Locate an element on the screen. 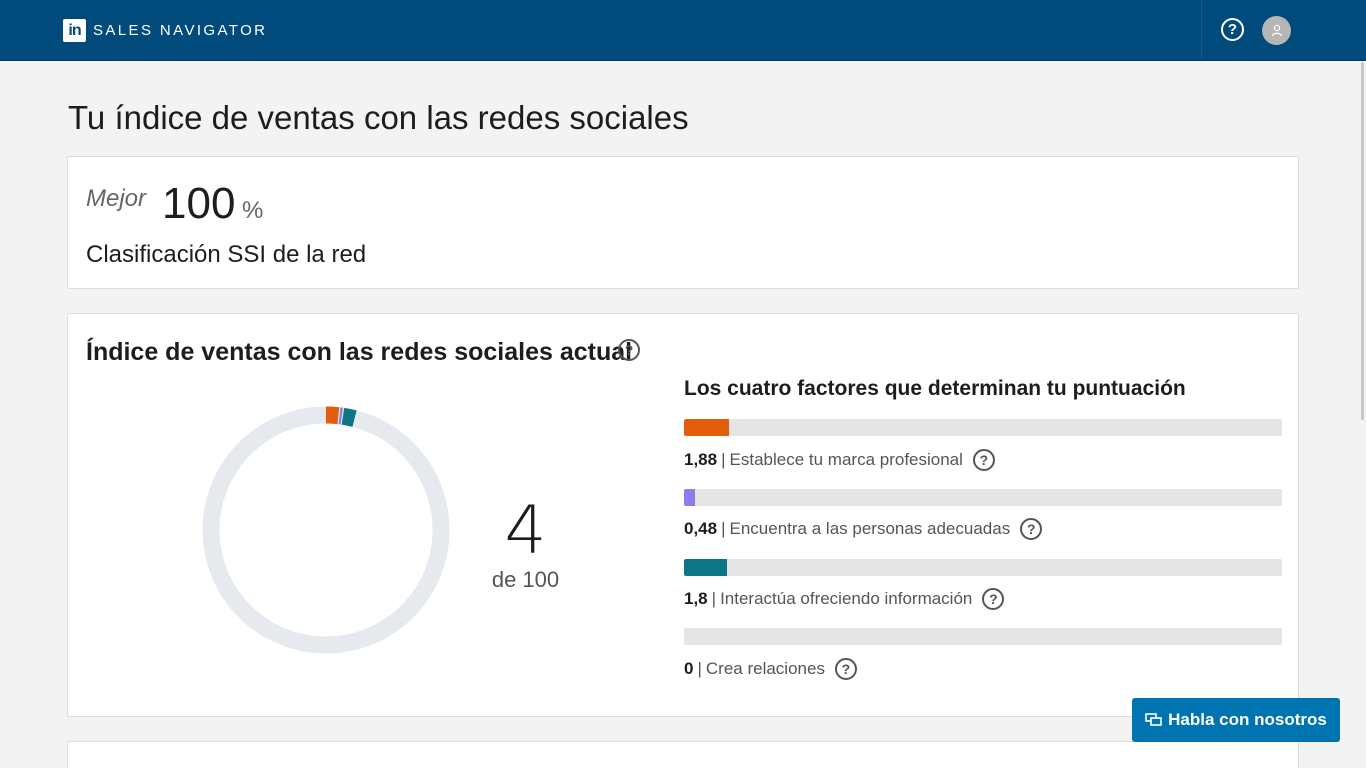  ssi-donut-chart is located at coordinates (326, 530).